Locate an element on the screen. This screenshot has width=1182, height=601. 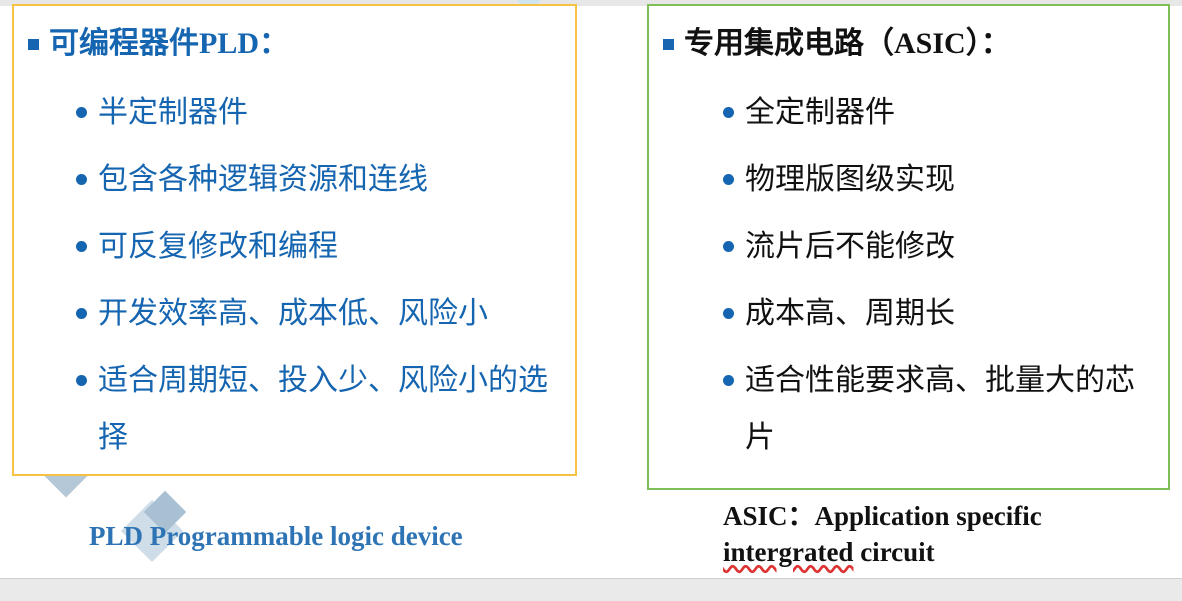
asic-heading-abbr: （ASIC）： is located at coordinates (937, 43).